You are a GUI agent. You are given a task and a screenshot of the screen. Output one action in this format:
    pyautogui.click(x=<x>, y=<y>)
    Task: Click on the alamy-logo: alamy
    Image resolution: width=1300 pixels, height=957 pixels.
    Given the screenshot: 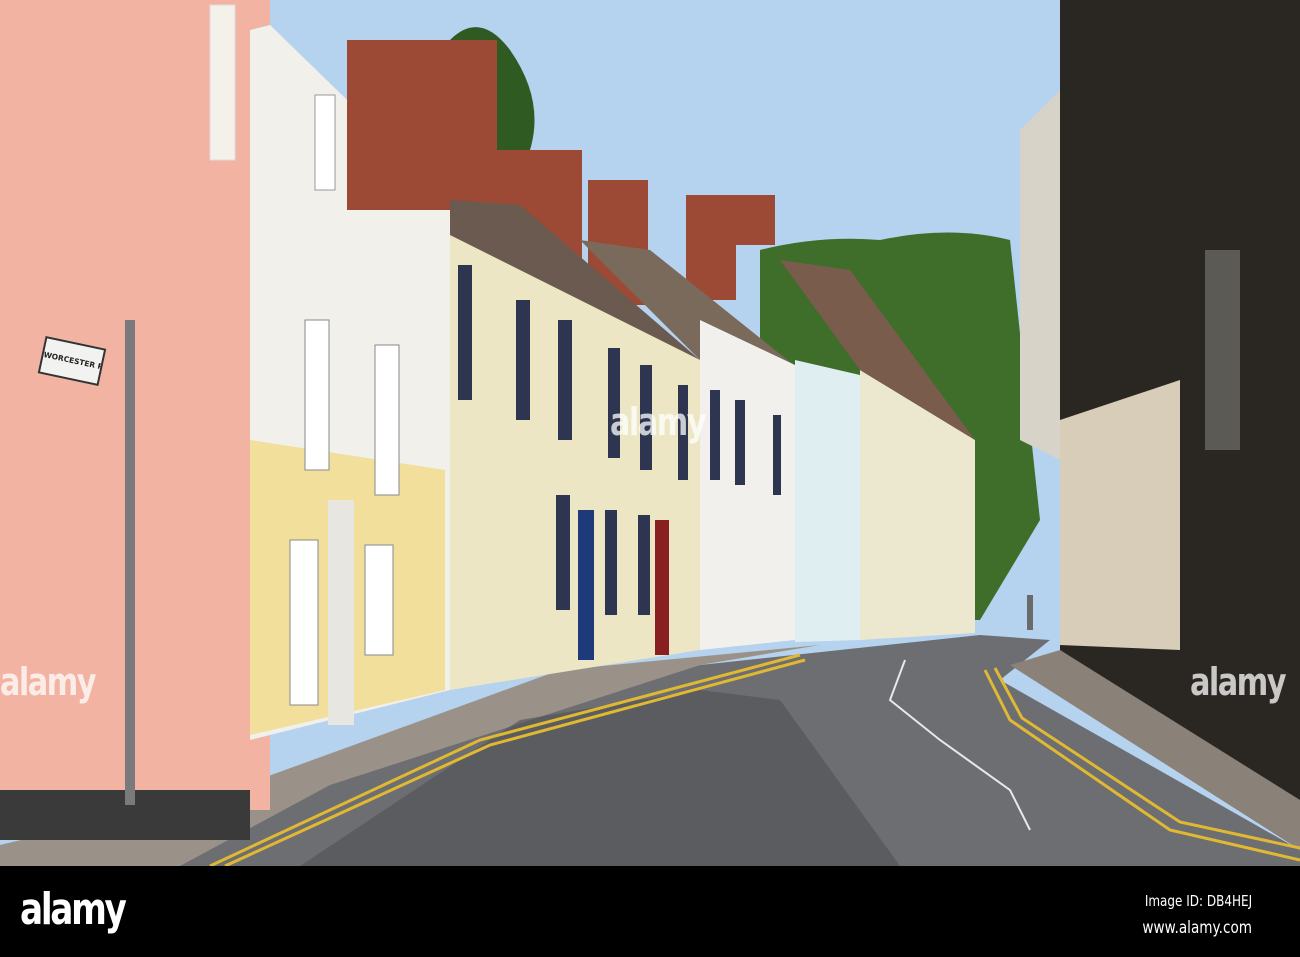 What is the action you would take?
    pyautogui.click(x=73, y=909)
    